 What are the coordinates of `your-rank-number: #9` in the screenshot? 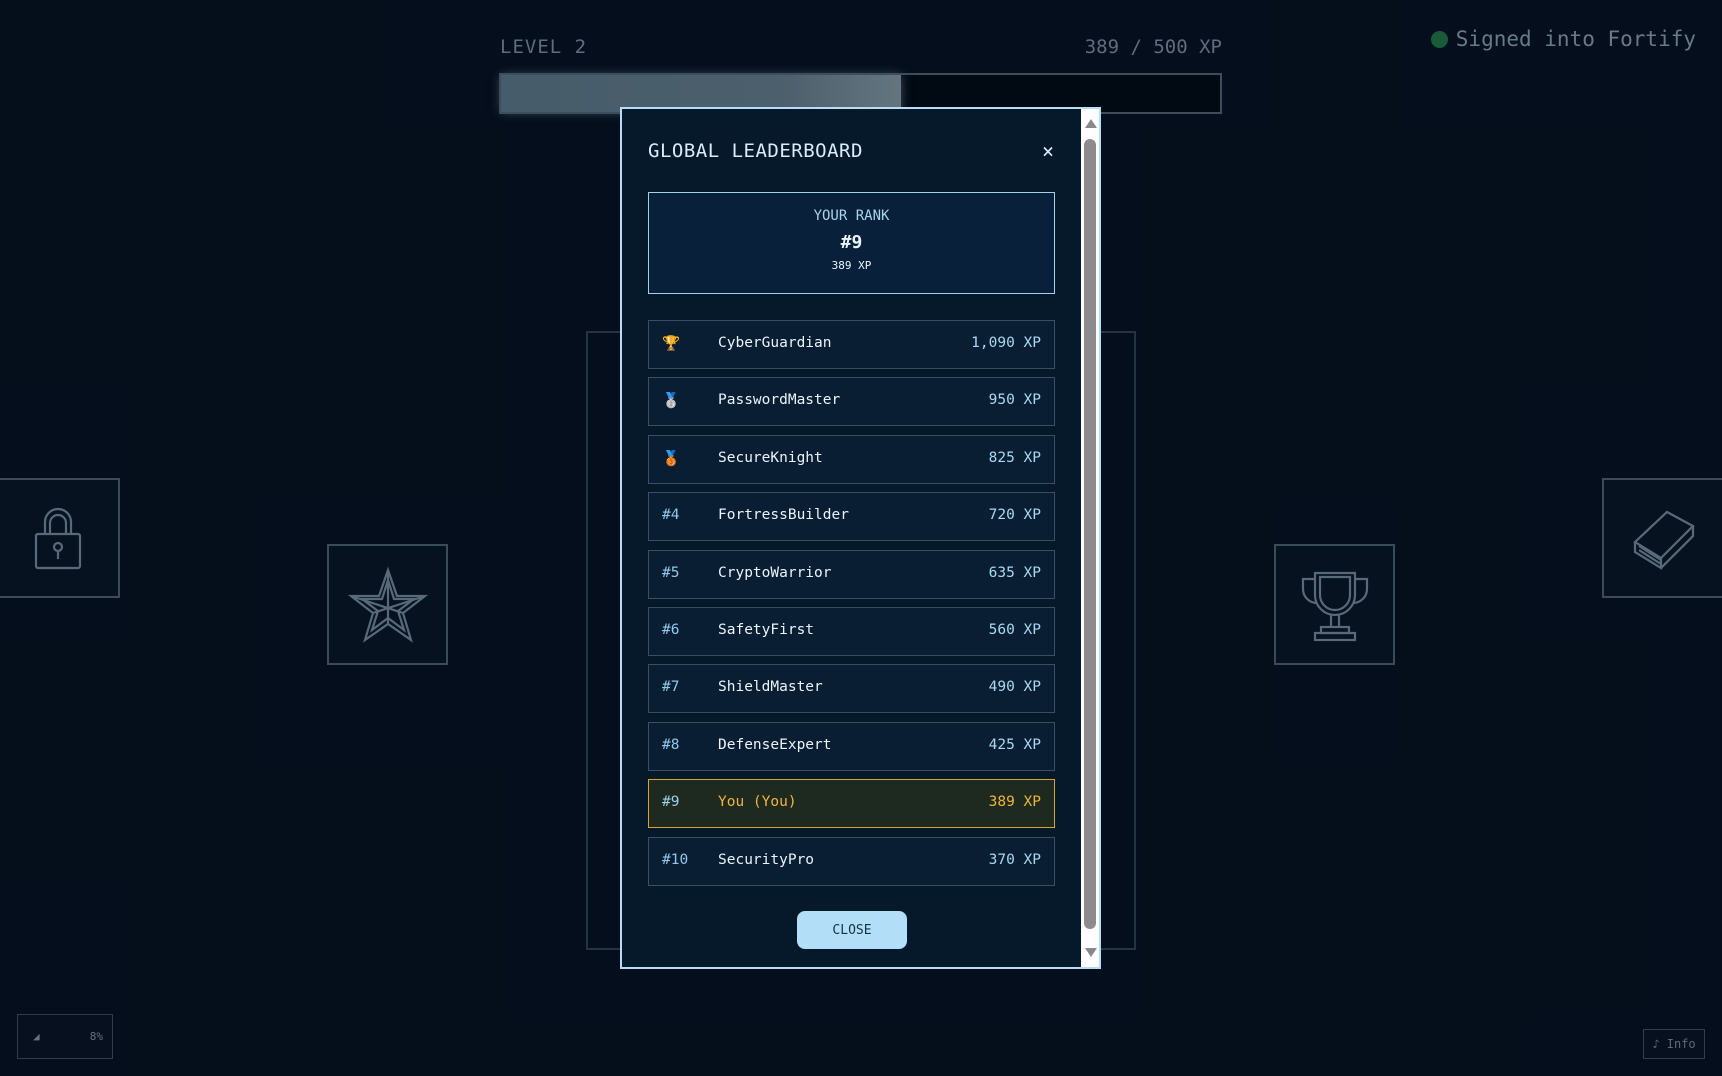 It's located at (851, 242).